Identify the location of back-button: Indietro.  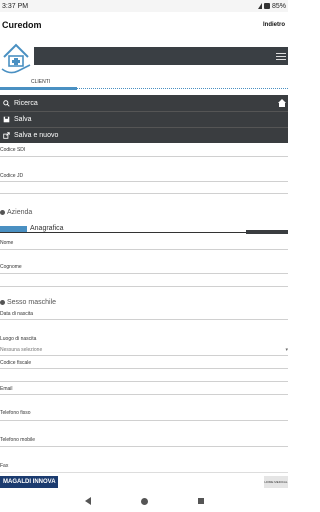
(275, 25).